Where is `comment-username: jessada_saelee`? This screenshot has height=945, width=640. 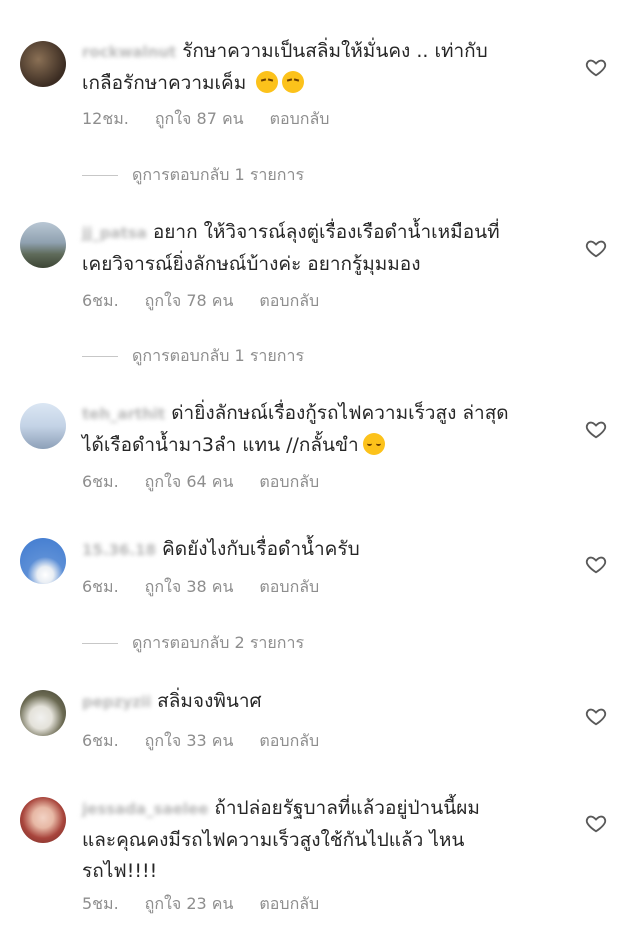 comment-username: jessada_saelee is located at coordinates (145, 809).